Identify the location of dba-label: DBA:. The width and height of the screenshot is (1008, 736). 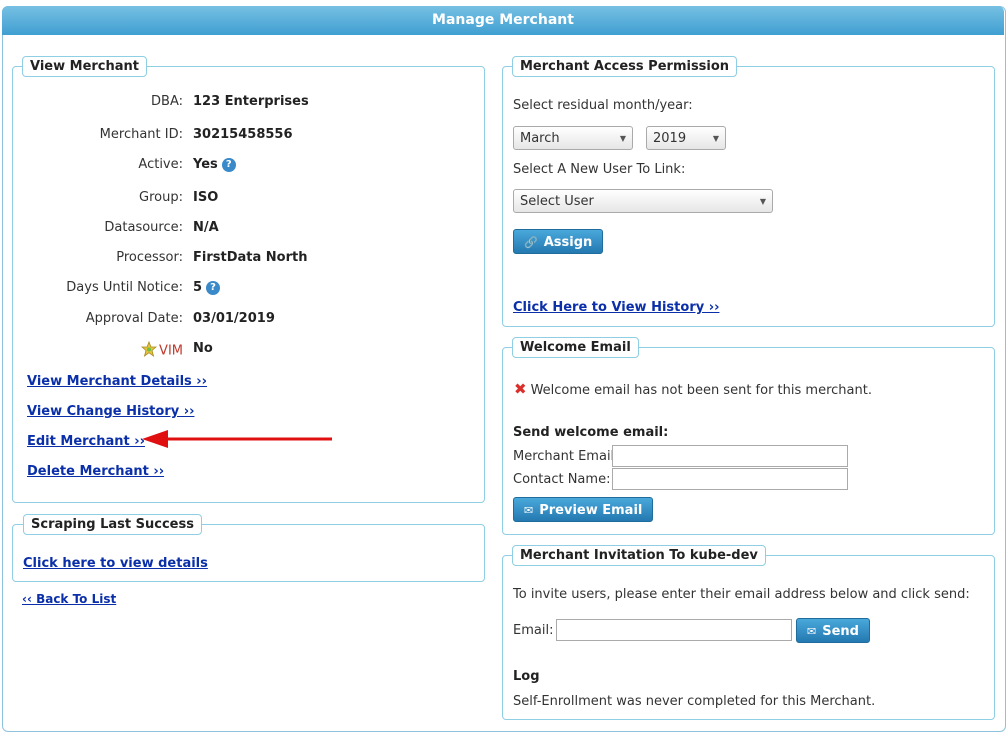
(167, 101).